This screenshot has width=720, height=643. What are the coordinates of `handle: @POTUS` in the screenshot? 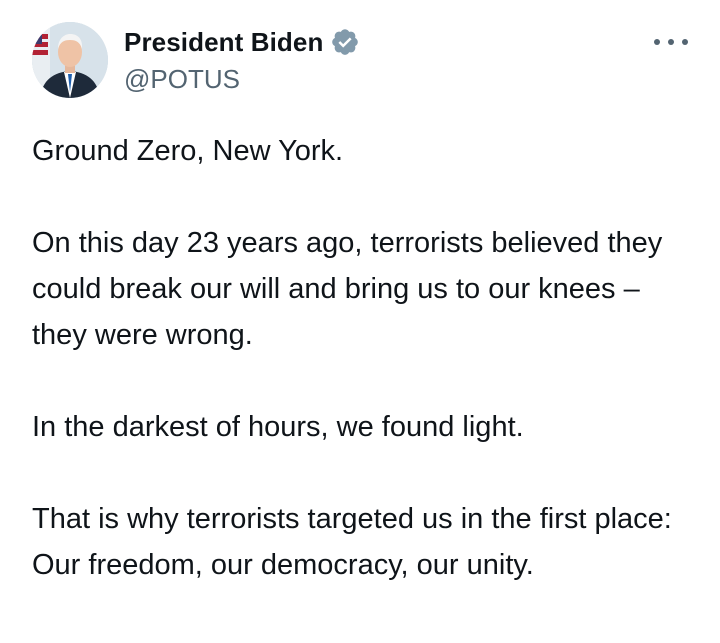 It's located at (242, 79).